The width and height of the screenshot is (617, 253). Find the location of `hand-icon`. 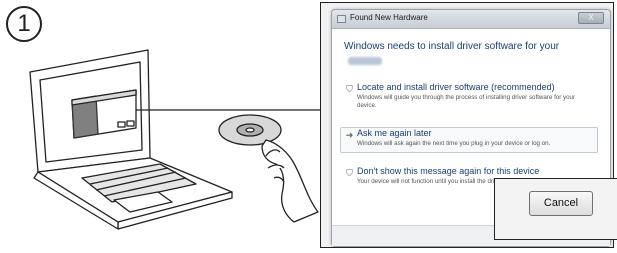

hand-icon is located at coordinates (290, 181).